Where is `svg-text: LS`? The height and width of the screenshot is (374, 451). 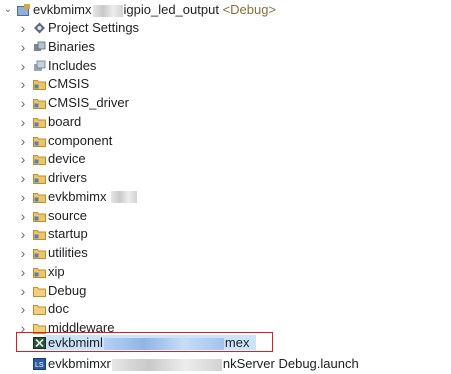 svg-text: LS is located at coordinates (39, 365).